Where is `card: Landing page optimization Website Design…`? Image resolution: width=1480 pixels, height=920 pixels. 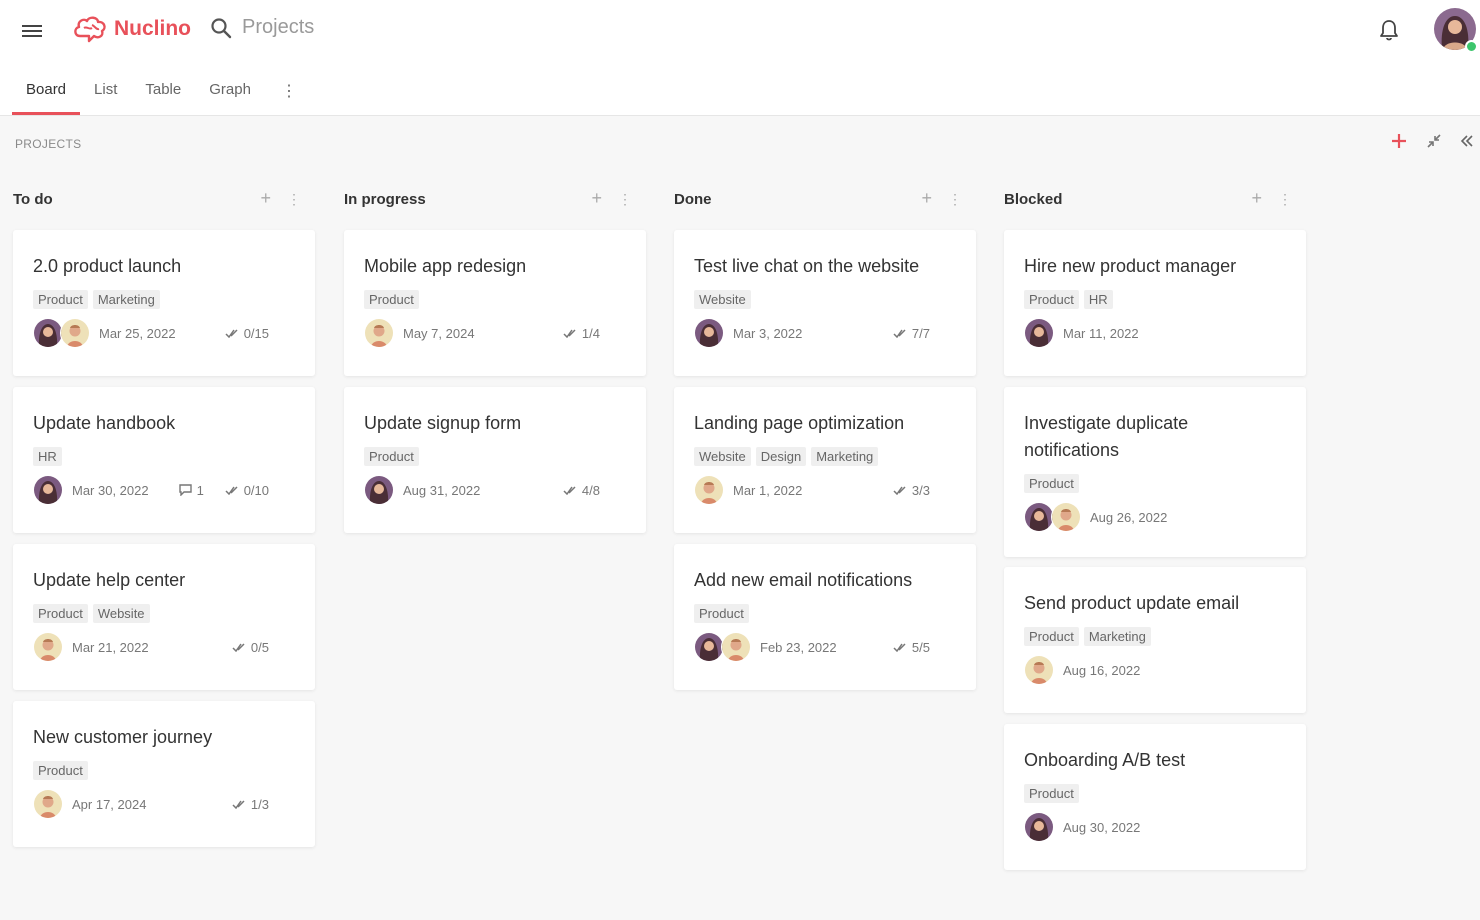
card: Landing page optimization Website Design… is located at coordinates (825, 460).